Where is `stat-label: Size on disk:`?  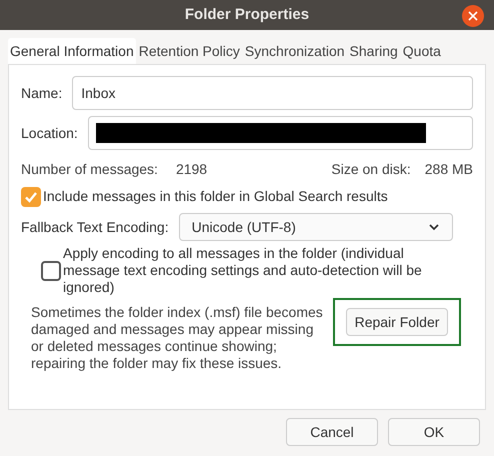
stat-label: Size on disk: is located at coordinates (371, 169).